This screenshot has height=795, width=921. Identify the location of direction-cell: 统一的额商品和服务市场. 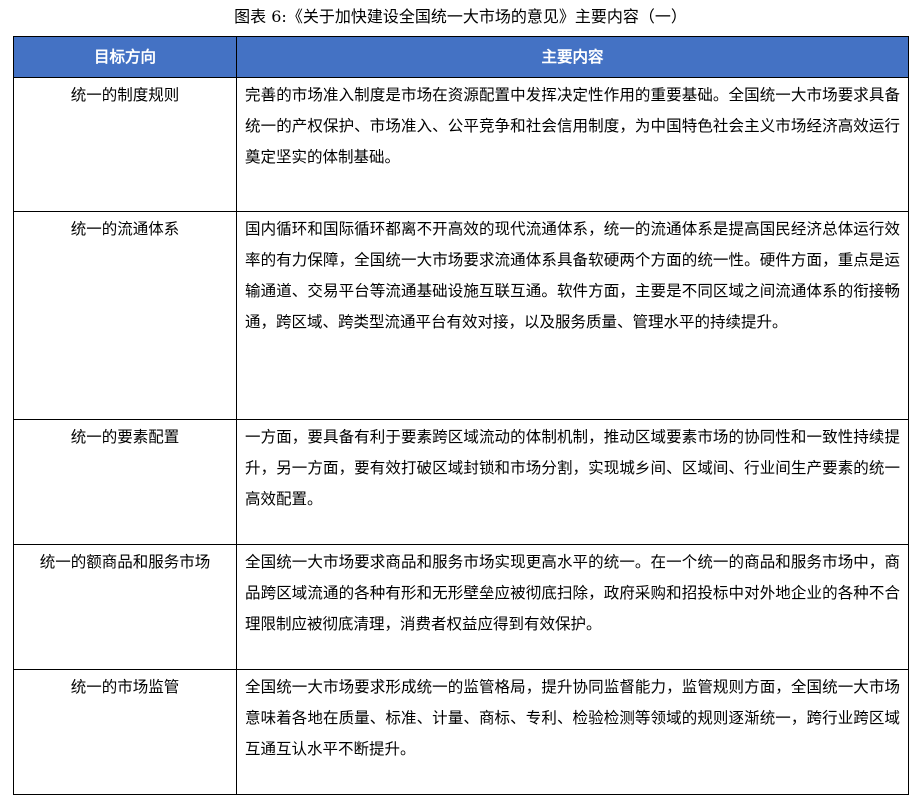
(125, 607).